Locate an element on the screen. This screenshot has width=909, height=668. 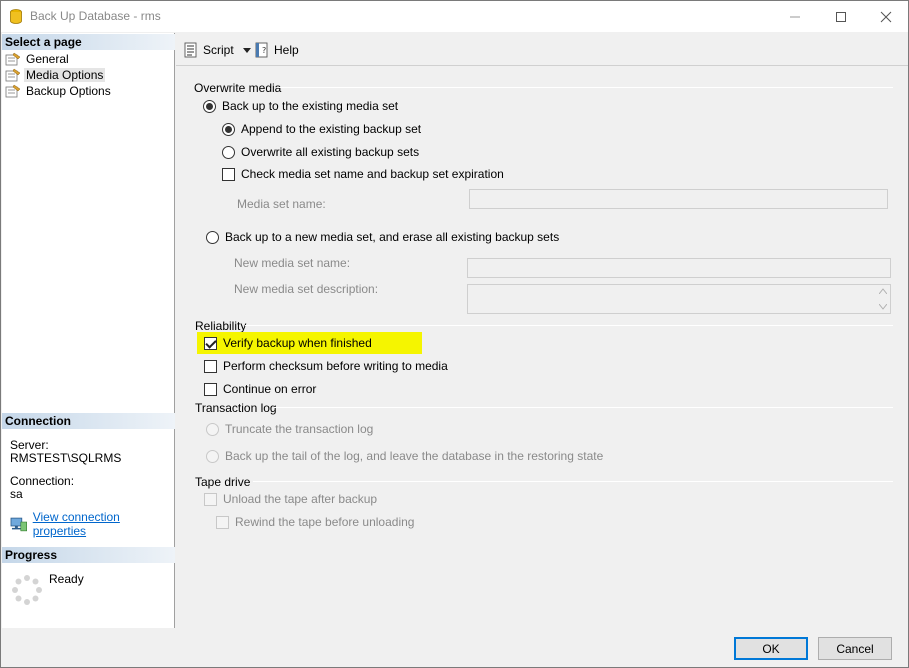
window-title: Back Up Database - rms is located at coordinates (95, 16).